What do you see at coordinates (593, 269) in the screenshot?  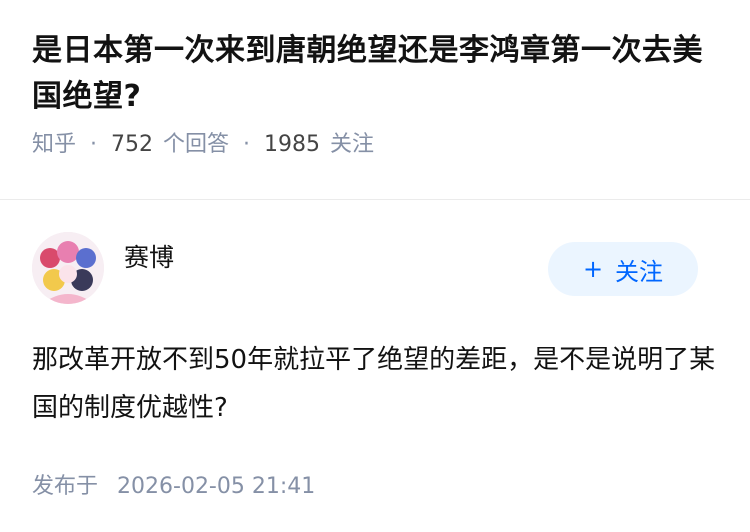 I see `plus-icon: +` at bounding box center [593, 269].